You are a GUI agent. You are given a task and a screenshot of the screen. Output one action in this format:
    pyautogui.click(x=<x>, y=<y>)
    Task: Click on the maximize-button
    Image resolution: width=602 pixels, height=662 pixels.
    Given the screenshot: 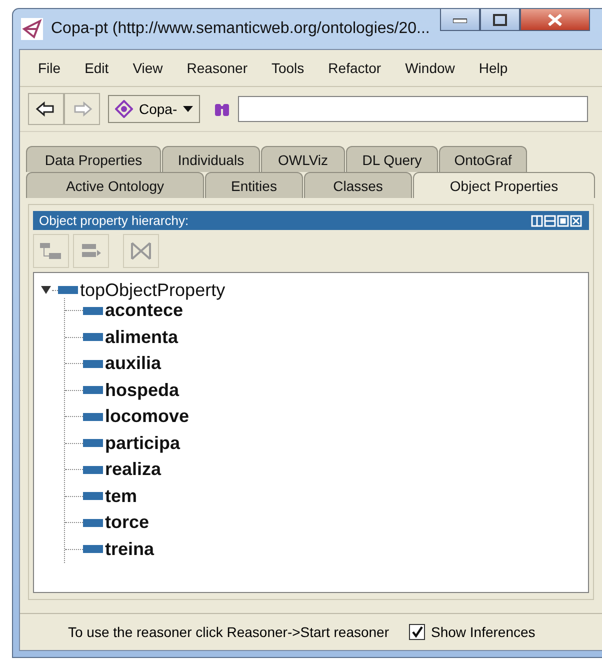 What is the action you would take?
    pyautogui.click(x=500, y=20)
    